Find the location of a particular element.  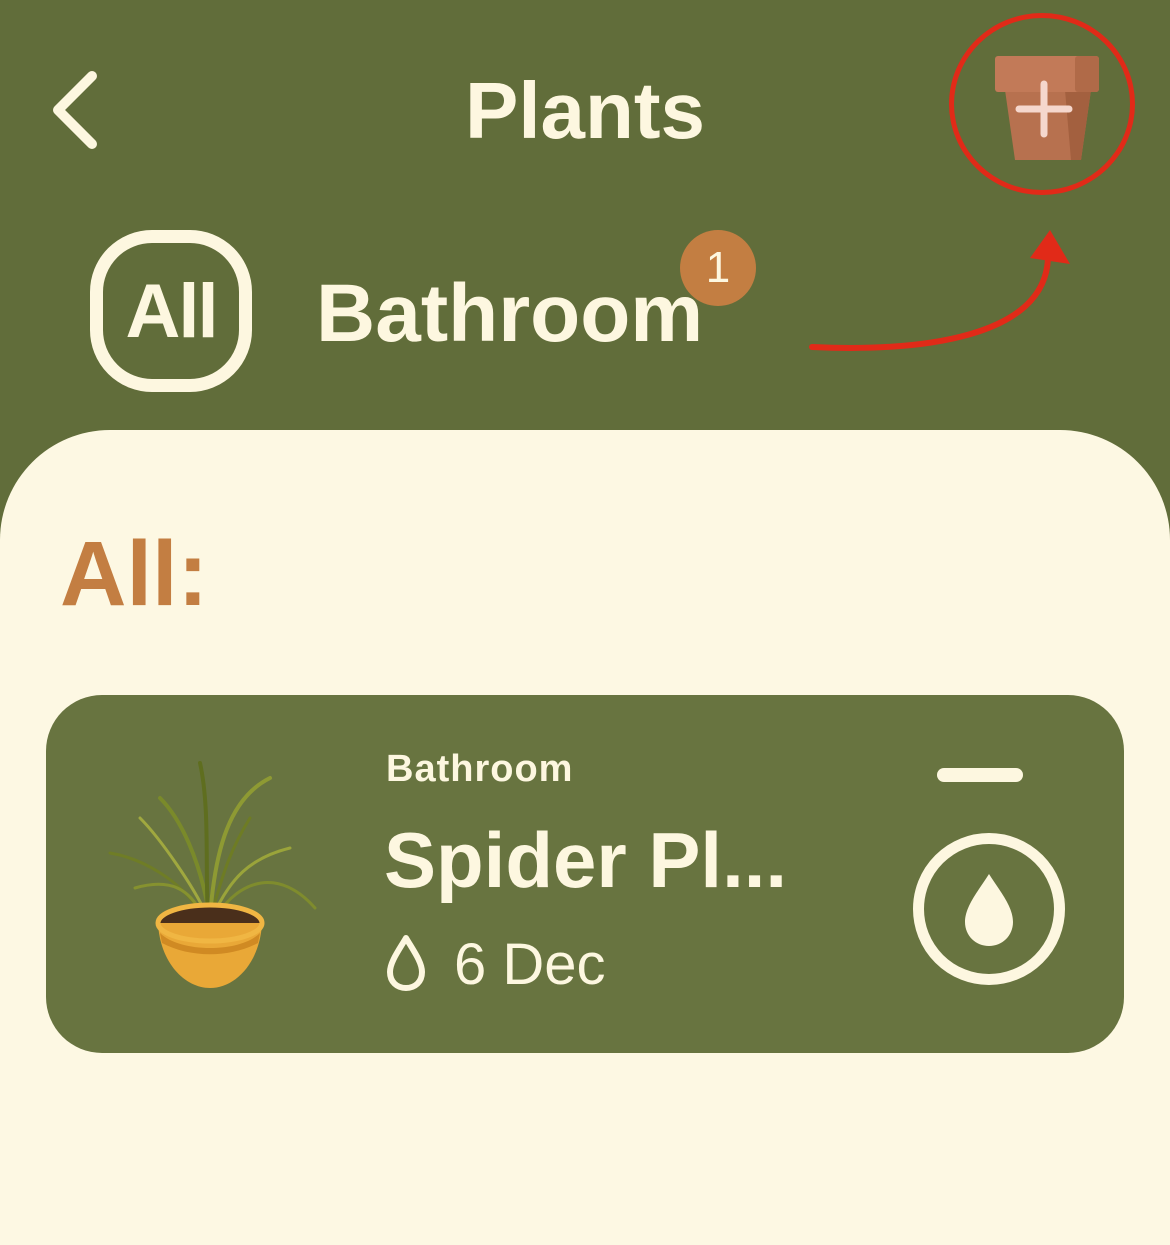

spider-plant-image is located at coordinates (212, 874).